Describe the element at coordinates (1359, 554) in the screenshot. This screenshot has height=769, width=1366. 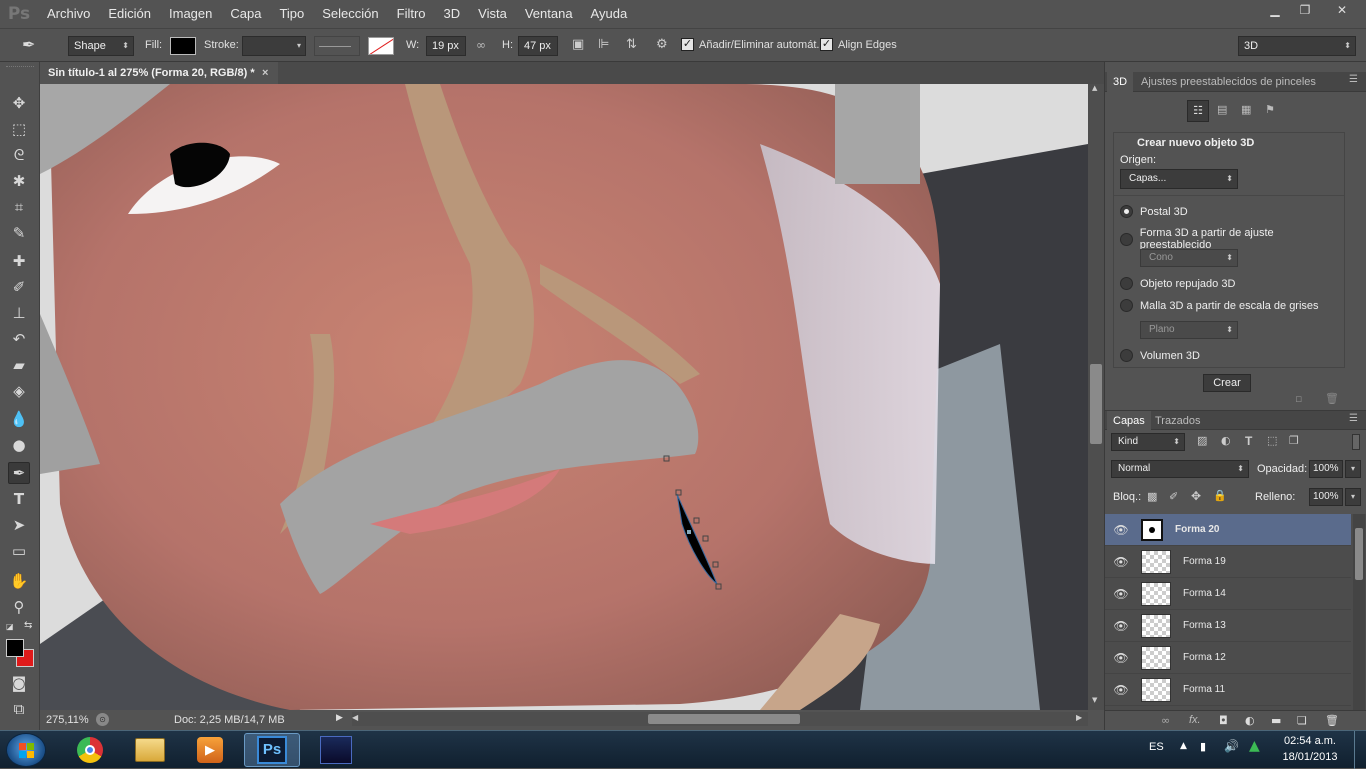
I see `layers-scroll-thumb` at that location.